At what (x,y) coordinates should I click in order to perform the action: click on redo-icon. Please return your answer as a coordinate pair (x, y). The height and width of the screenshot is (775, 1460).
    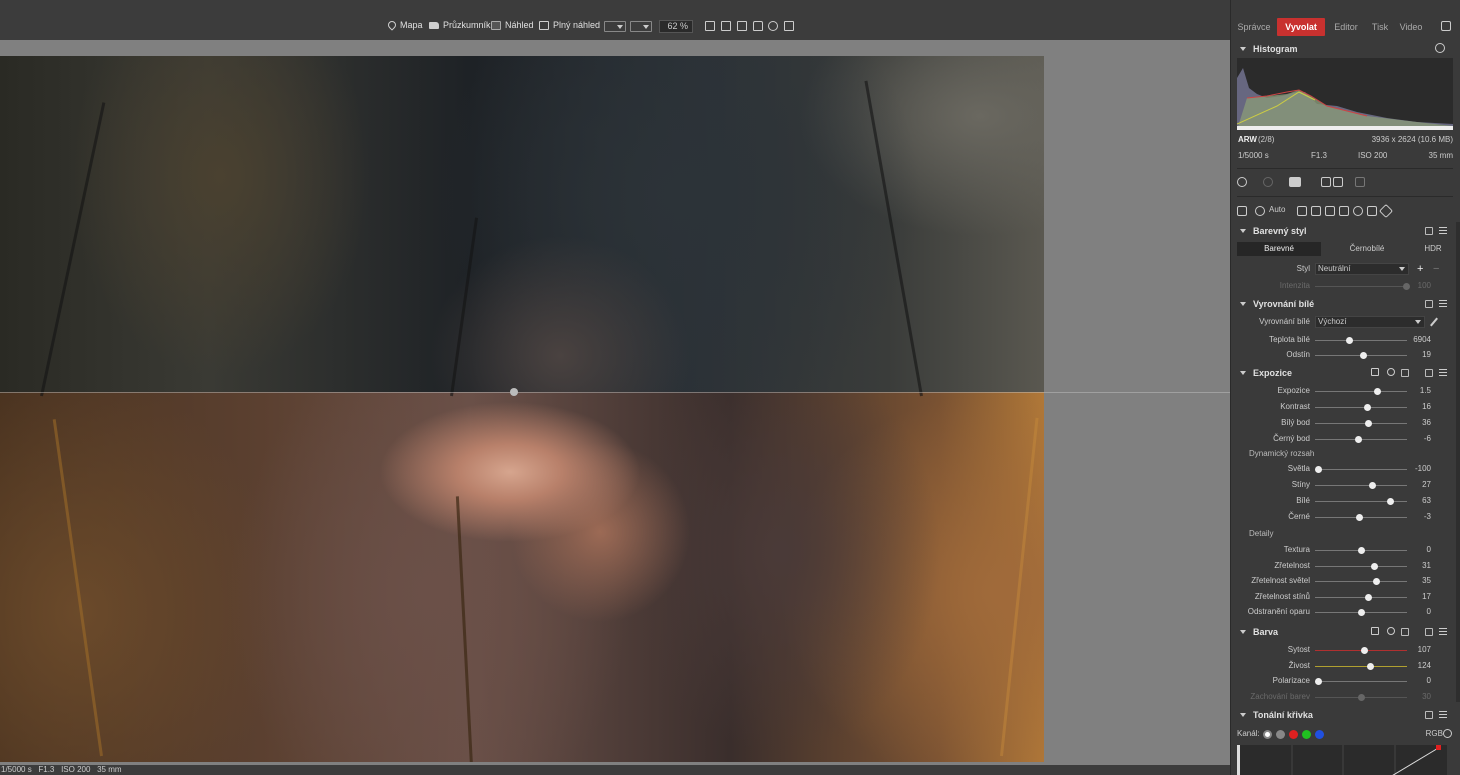
    Looking at the image, I should click on (1268, 182).